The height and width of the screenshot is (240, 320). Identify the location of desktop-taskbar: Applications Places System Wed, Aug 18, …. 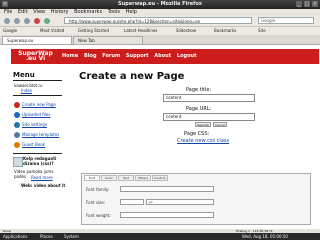
(160, 236).